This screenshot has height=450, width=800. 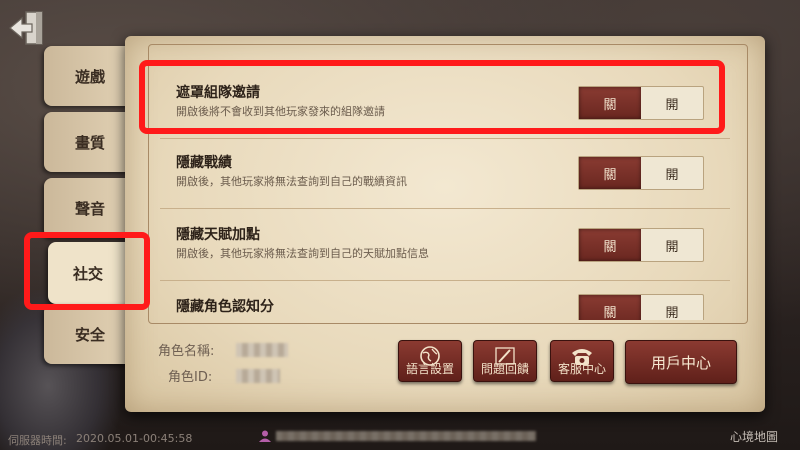 I want to click on setting-description: 開啟後，其他玩家將無法查詢到自己的天賦加點信息, so click(x=302, y=253).